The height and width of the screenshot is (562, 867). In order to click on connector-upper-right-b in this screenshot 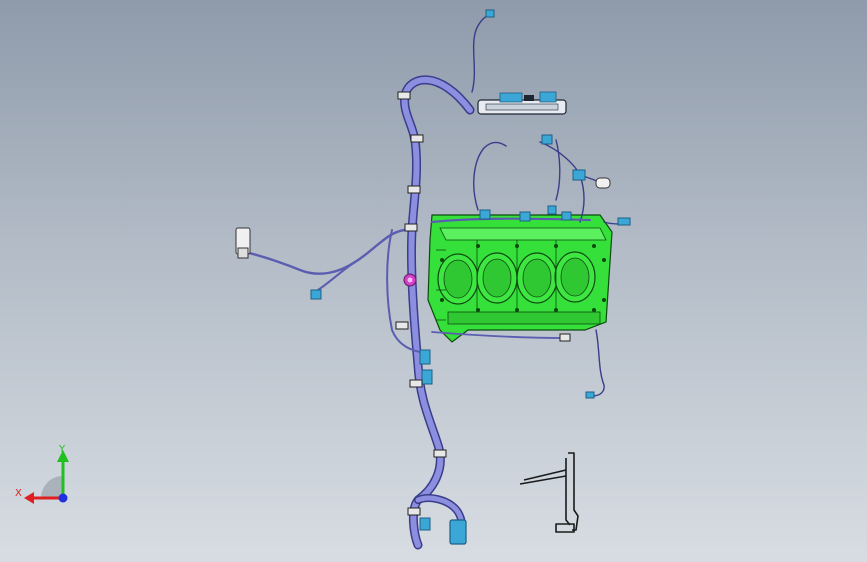, I will do `click(579, 175)`.